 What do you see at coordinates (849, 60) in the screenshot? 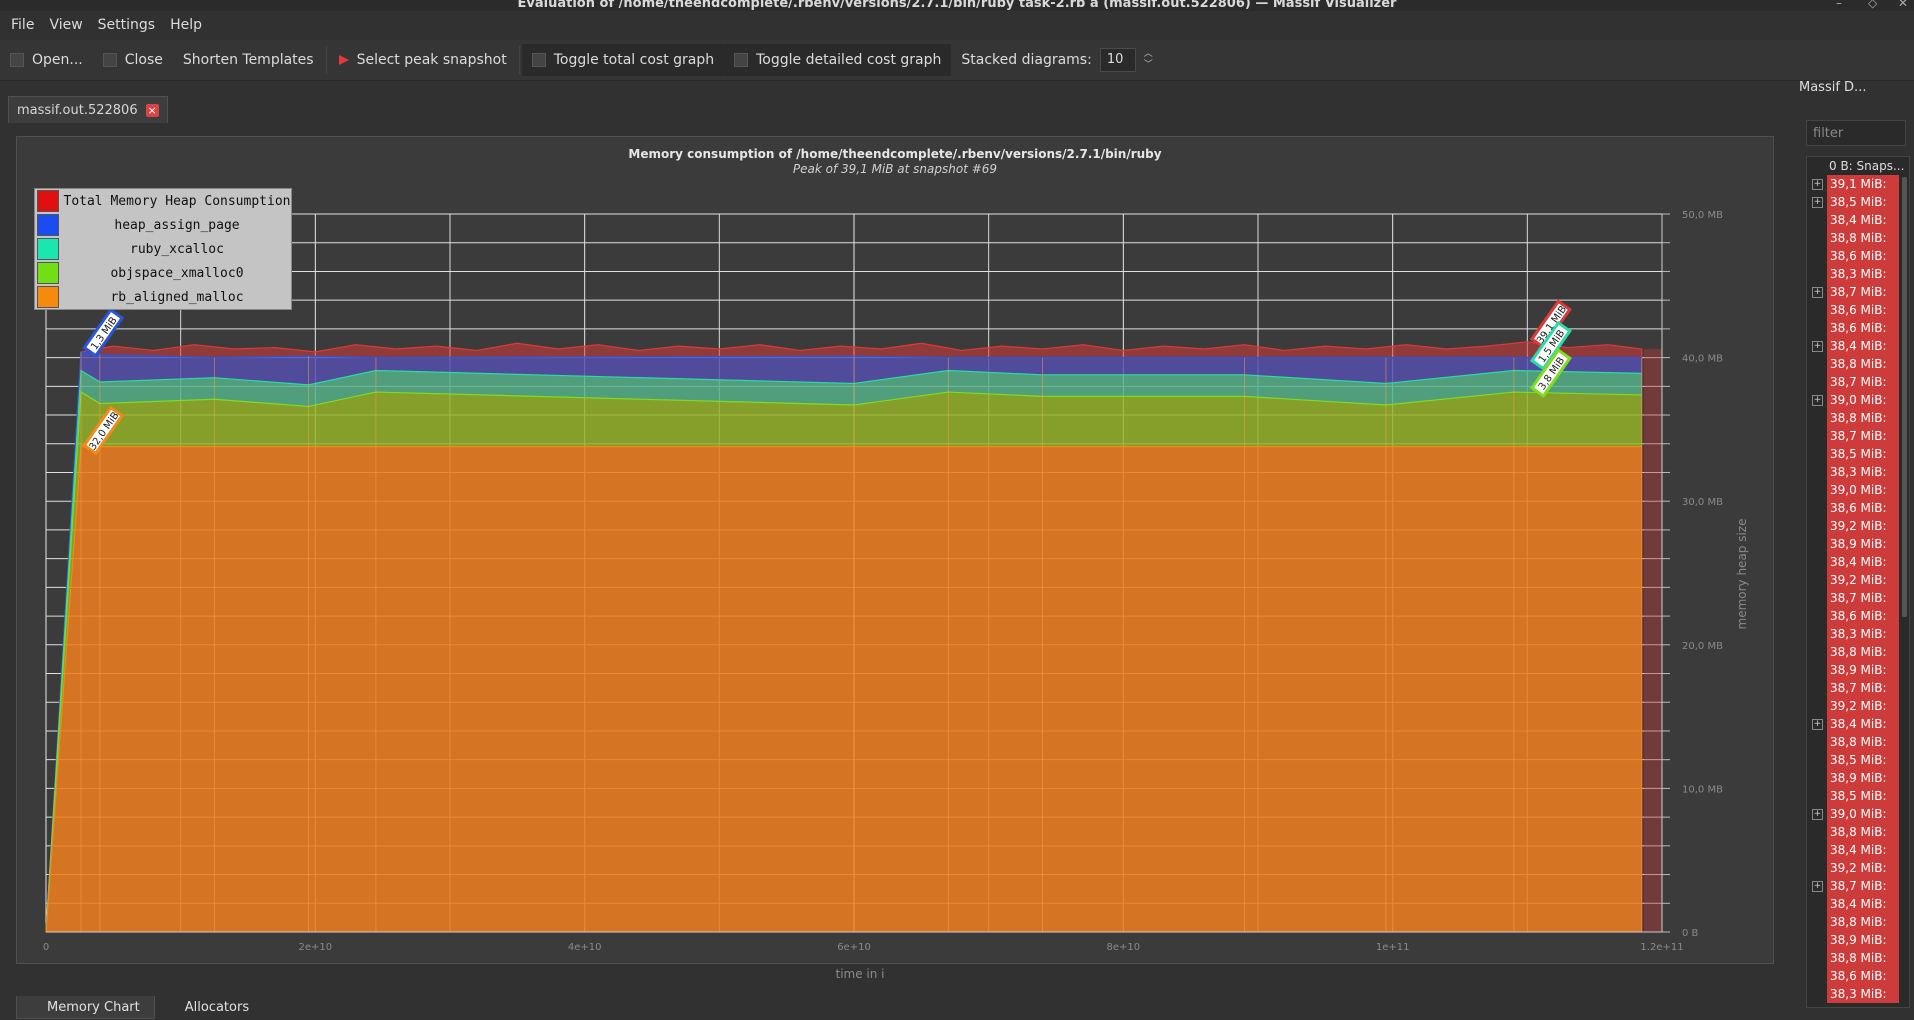
I see `toggle-detailed-label: Toggle detailed cost graph` at bounding box center [849, 60].